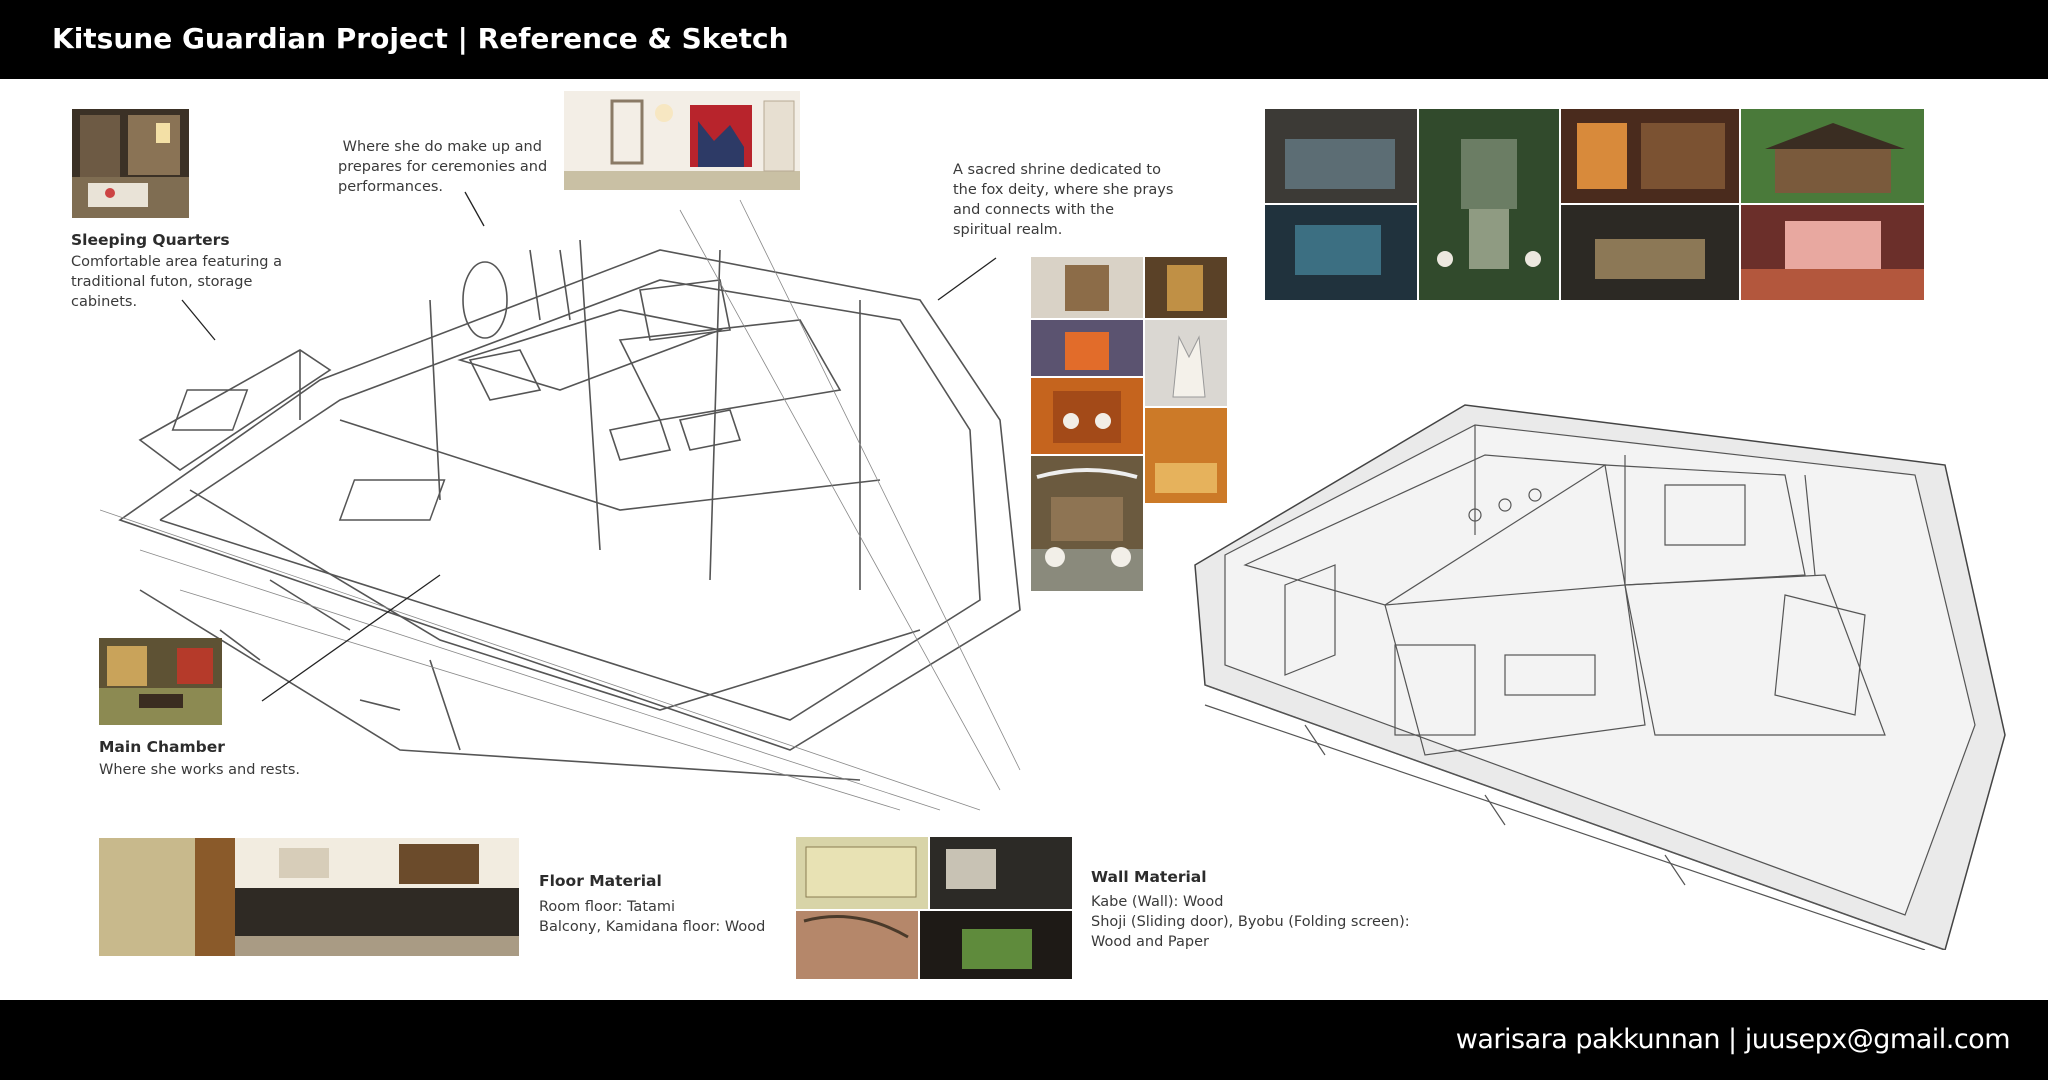 The width and height of the screenshot is (2048, 1080). I want to click on caption-line: Balcony, Kamidana floor: Wood, so click(652, 927).